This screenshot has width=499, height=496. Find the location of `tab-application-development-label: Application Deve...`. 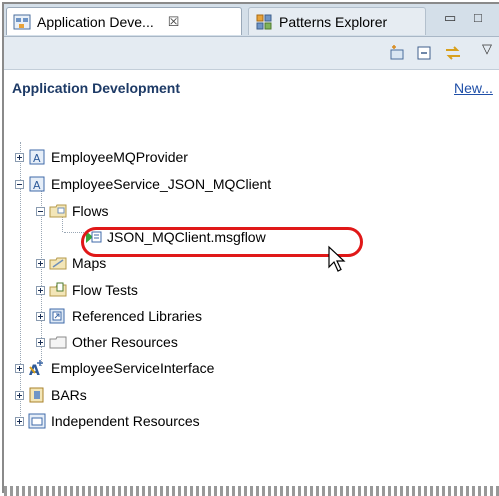

tab-application-development-label: Application Deve... is located at coordinates (95, 21).